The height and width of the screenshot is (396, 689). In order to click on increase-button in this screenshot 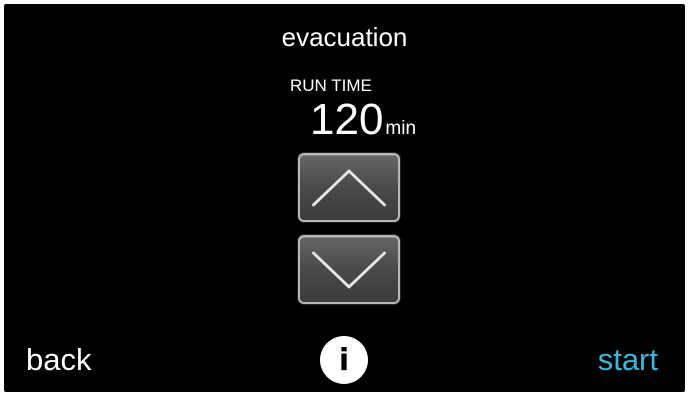, I will do `click(349, 187)`.